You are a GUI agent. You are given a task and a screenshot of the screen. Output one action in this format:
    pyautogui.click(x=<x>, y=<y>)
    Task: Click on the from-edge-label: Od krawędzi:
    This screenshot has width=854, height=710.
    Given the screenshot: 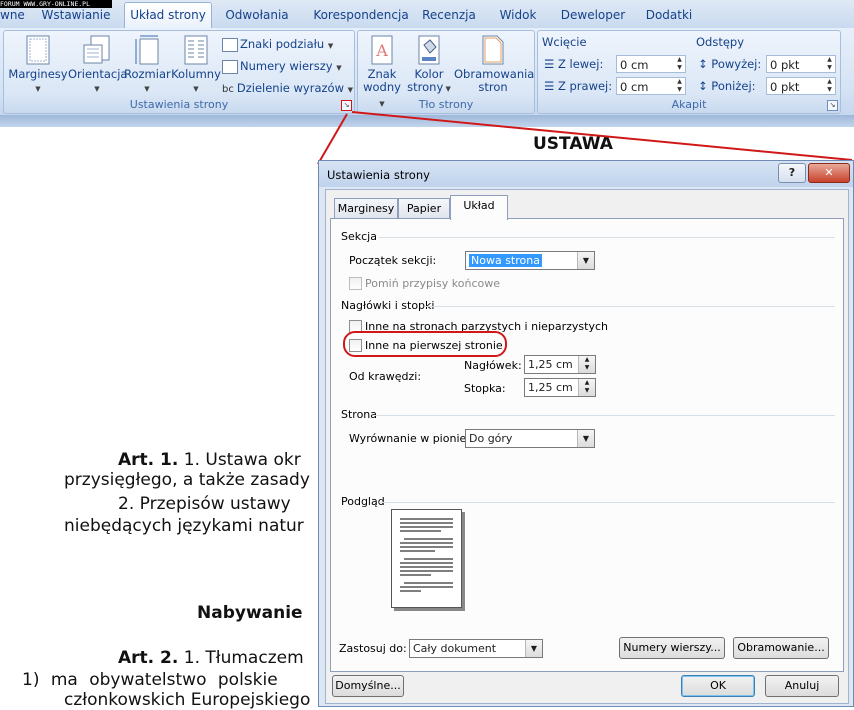 What is the action you would take?
    pyautogui.click(x=385, y=376)
    